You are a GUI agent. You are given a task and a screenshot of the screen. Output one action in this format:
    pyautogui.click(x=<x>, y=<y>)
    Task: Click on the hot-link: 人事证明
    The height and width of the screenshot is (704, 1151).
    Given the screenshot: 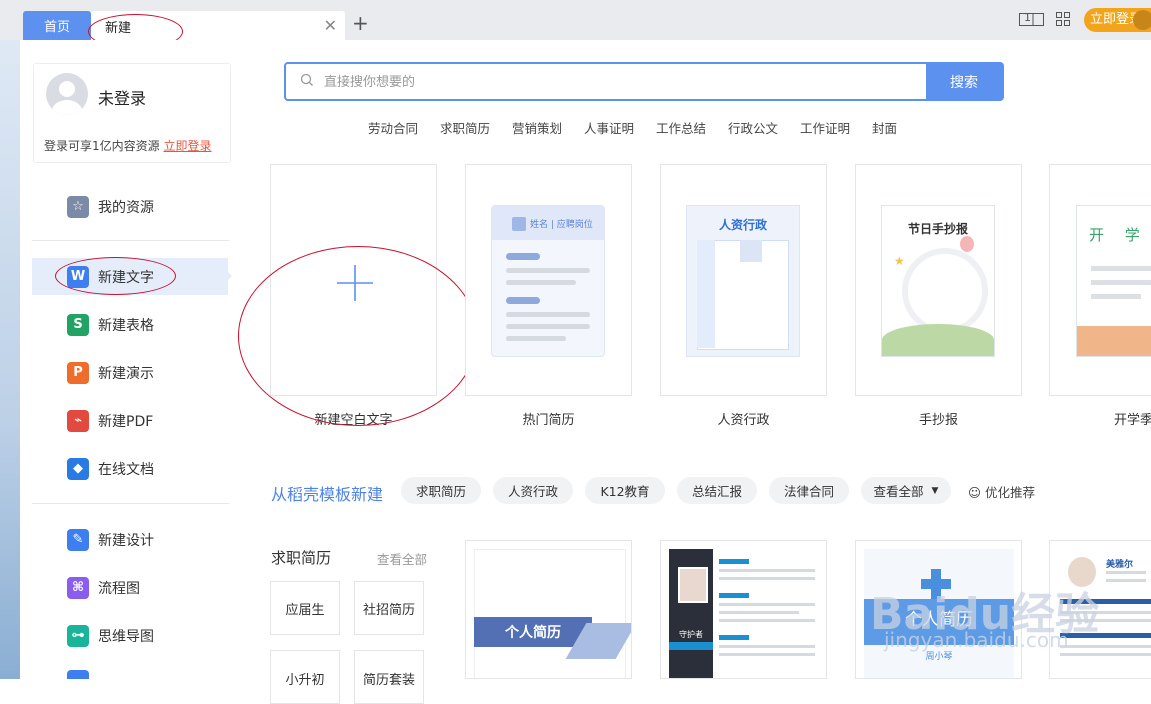 What is the action you would take?
    pyautogui.click(x=609, y=127)
    